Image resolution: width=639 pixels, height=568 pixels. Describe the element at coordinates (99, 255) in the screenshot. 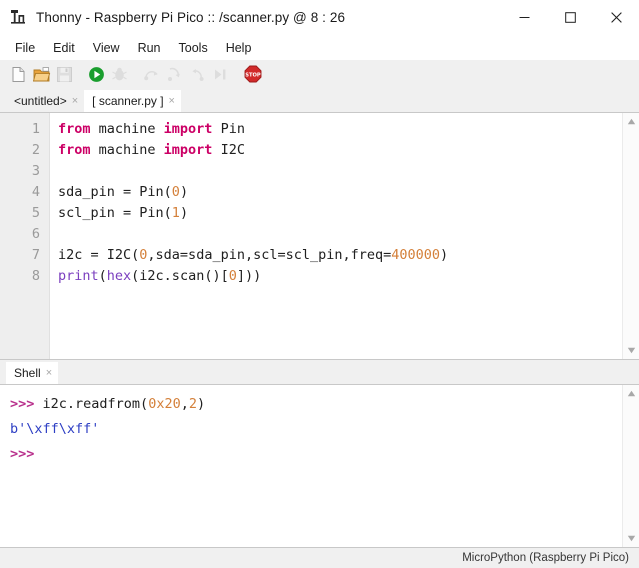

I see `token-plain: i2c = I2C(` at that location.